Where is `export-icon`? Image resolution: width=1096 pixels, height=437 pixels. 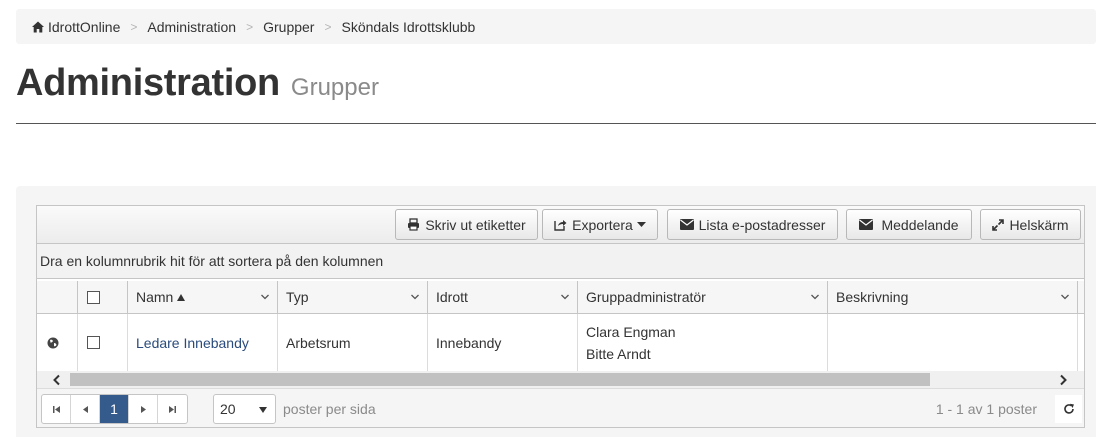 export-icon is located at coordinates (560, 225).